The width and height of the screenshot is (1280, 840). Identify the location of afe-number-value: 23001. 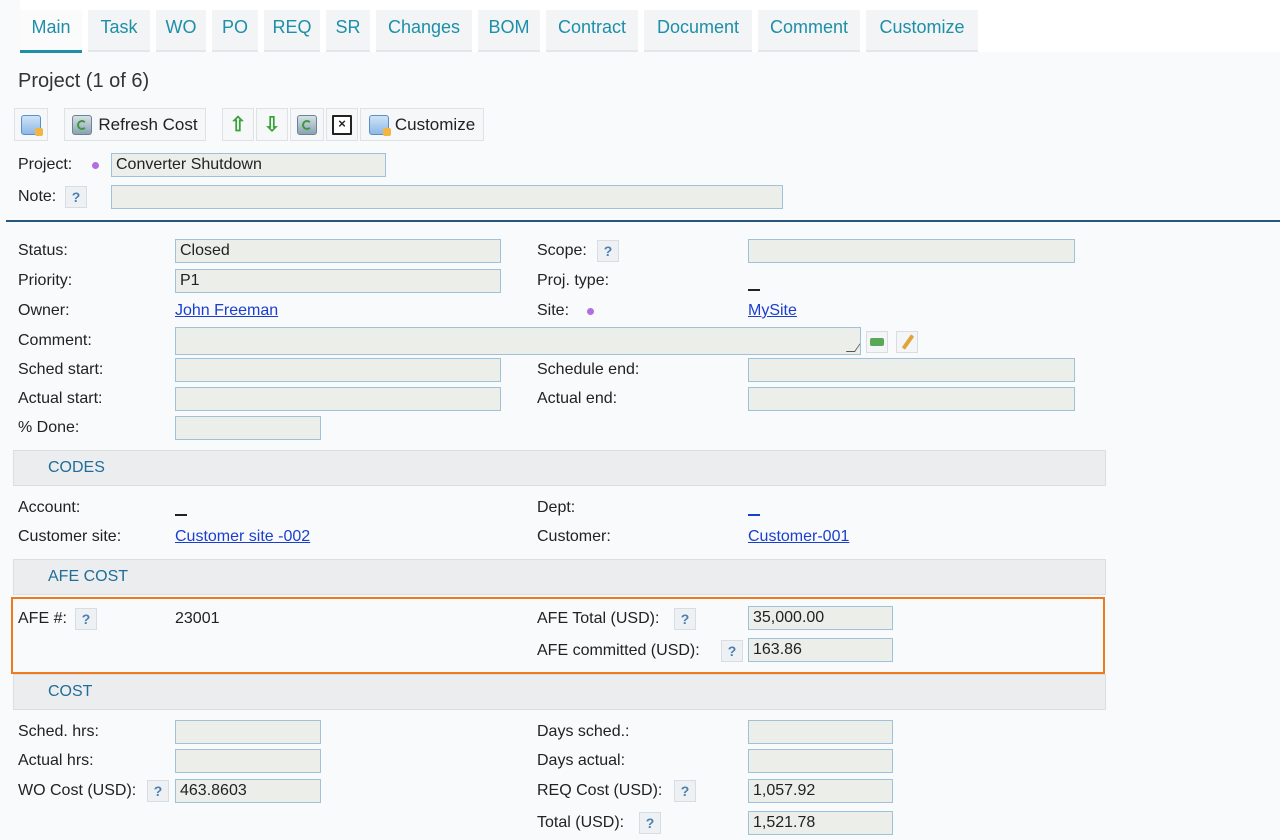
(197, 618).